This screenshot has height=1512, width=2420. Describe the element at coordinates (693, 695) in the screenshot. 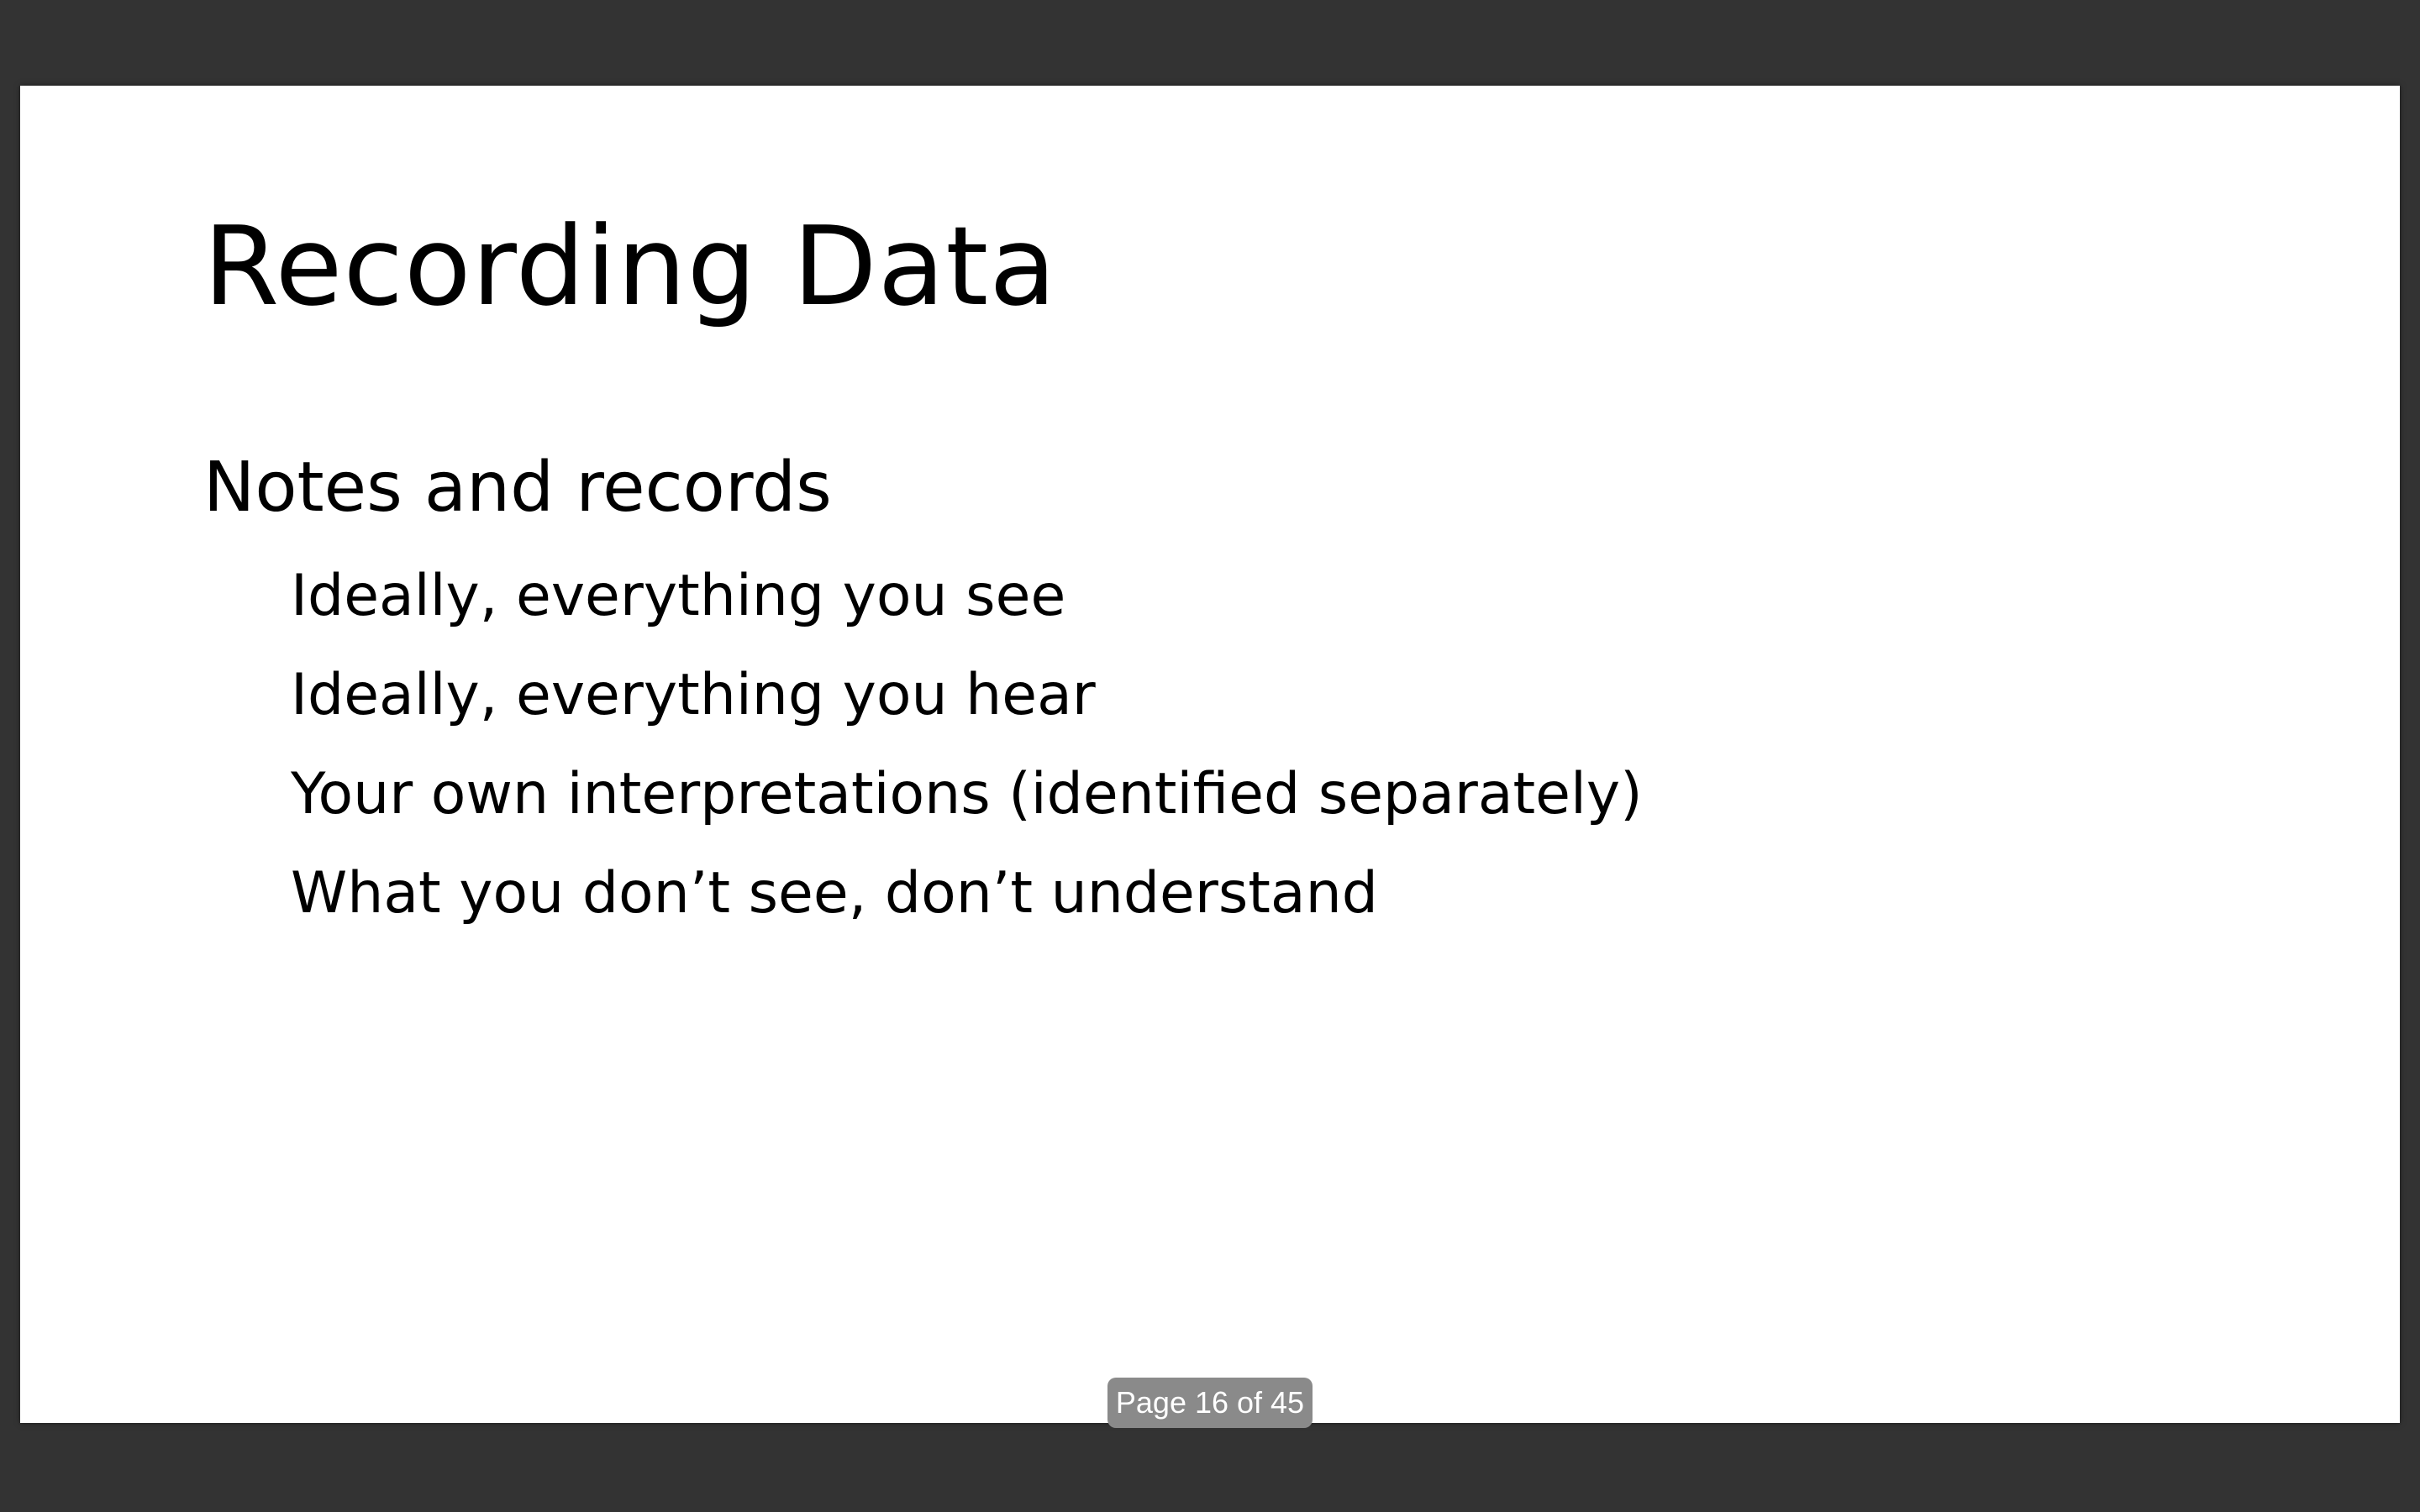

I see `bullet-item: Ideally, everything you hear` at that location.